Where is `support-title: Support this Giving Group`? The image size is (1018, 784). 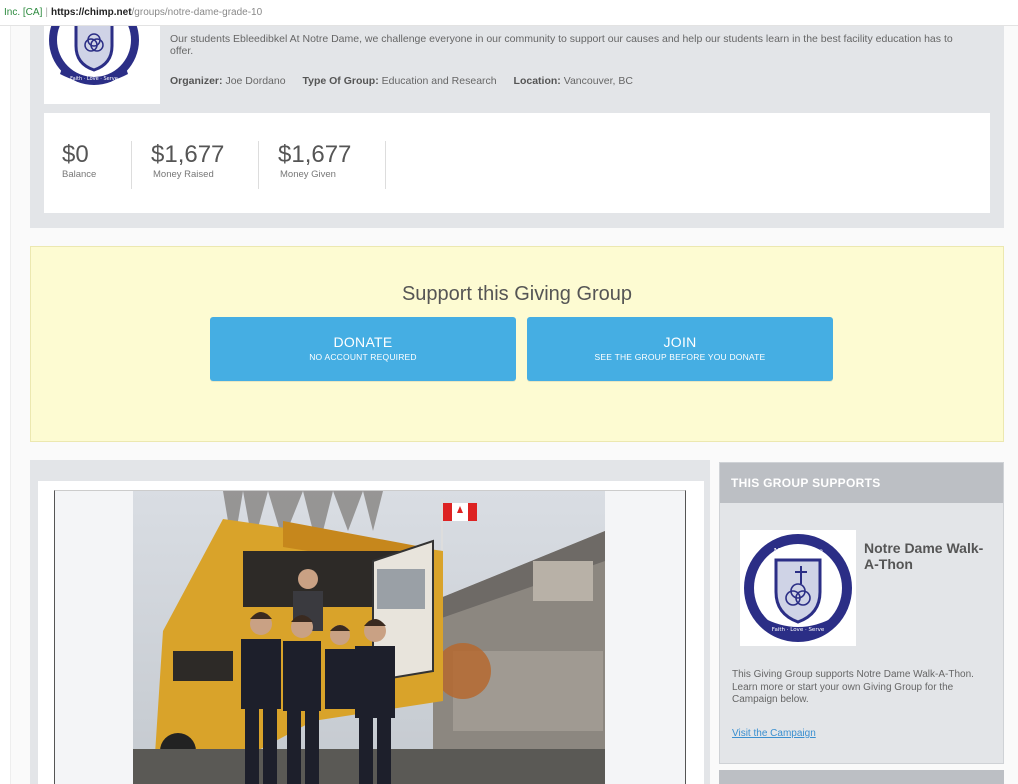
support-title: Support this Giving Group is located at coordinates (517, 294).